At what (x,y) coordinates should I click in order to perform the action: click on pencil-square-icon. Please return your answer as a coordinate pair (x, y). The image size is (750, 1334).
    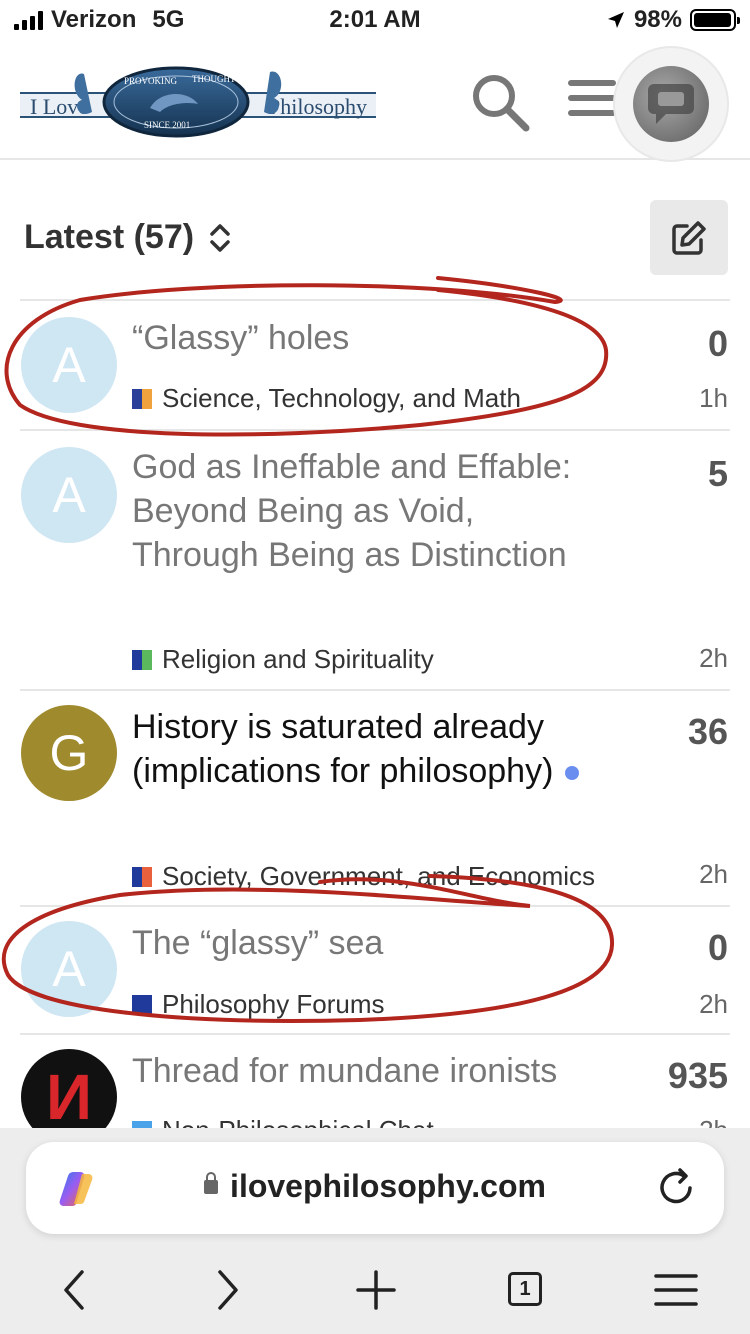
    Looking at the image, I should click on (689, 237).